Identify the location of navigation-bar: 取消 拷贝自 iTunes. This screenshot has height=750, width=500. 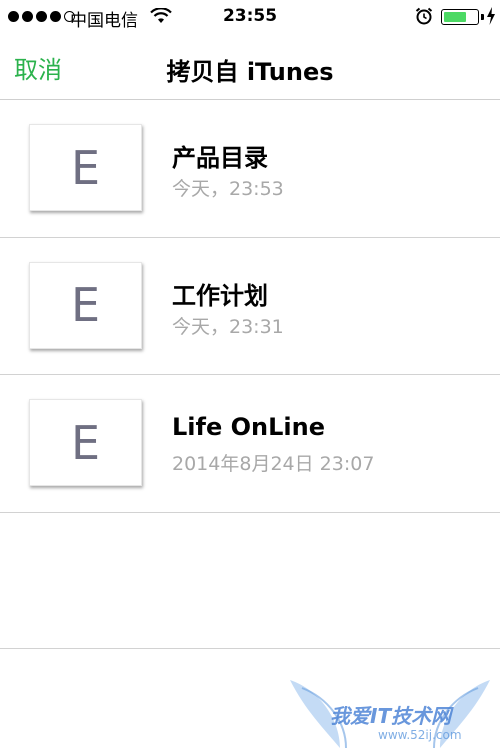
(250, 67).